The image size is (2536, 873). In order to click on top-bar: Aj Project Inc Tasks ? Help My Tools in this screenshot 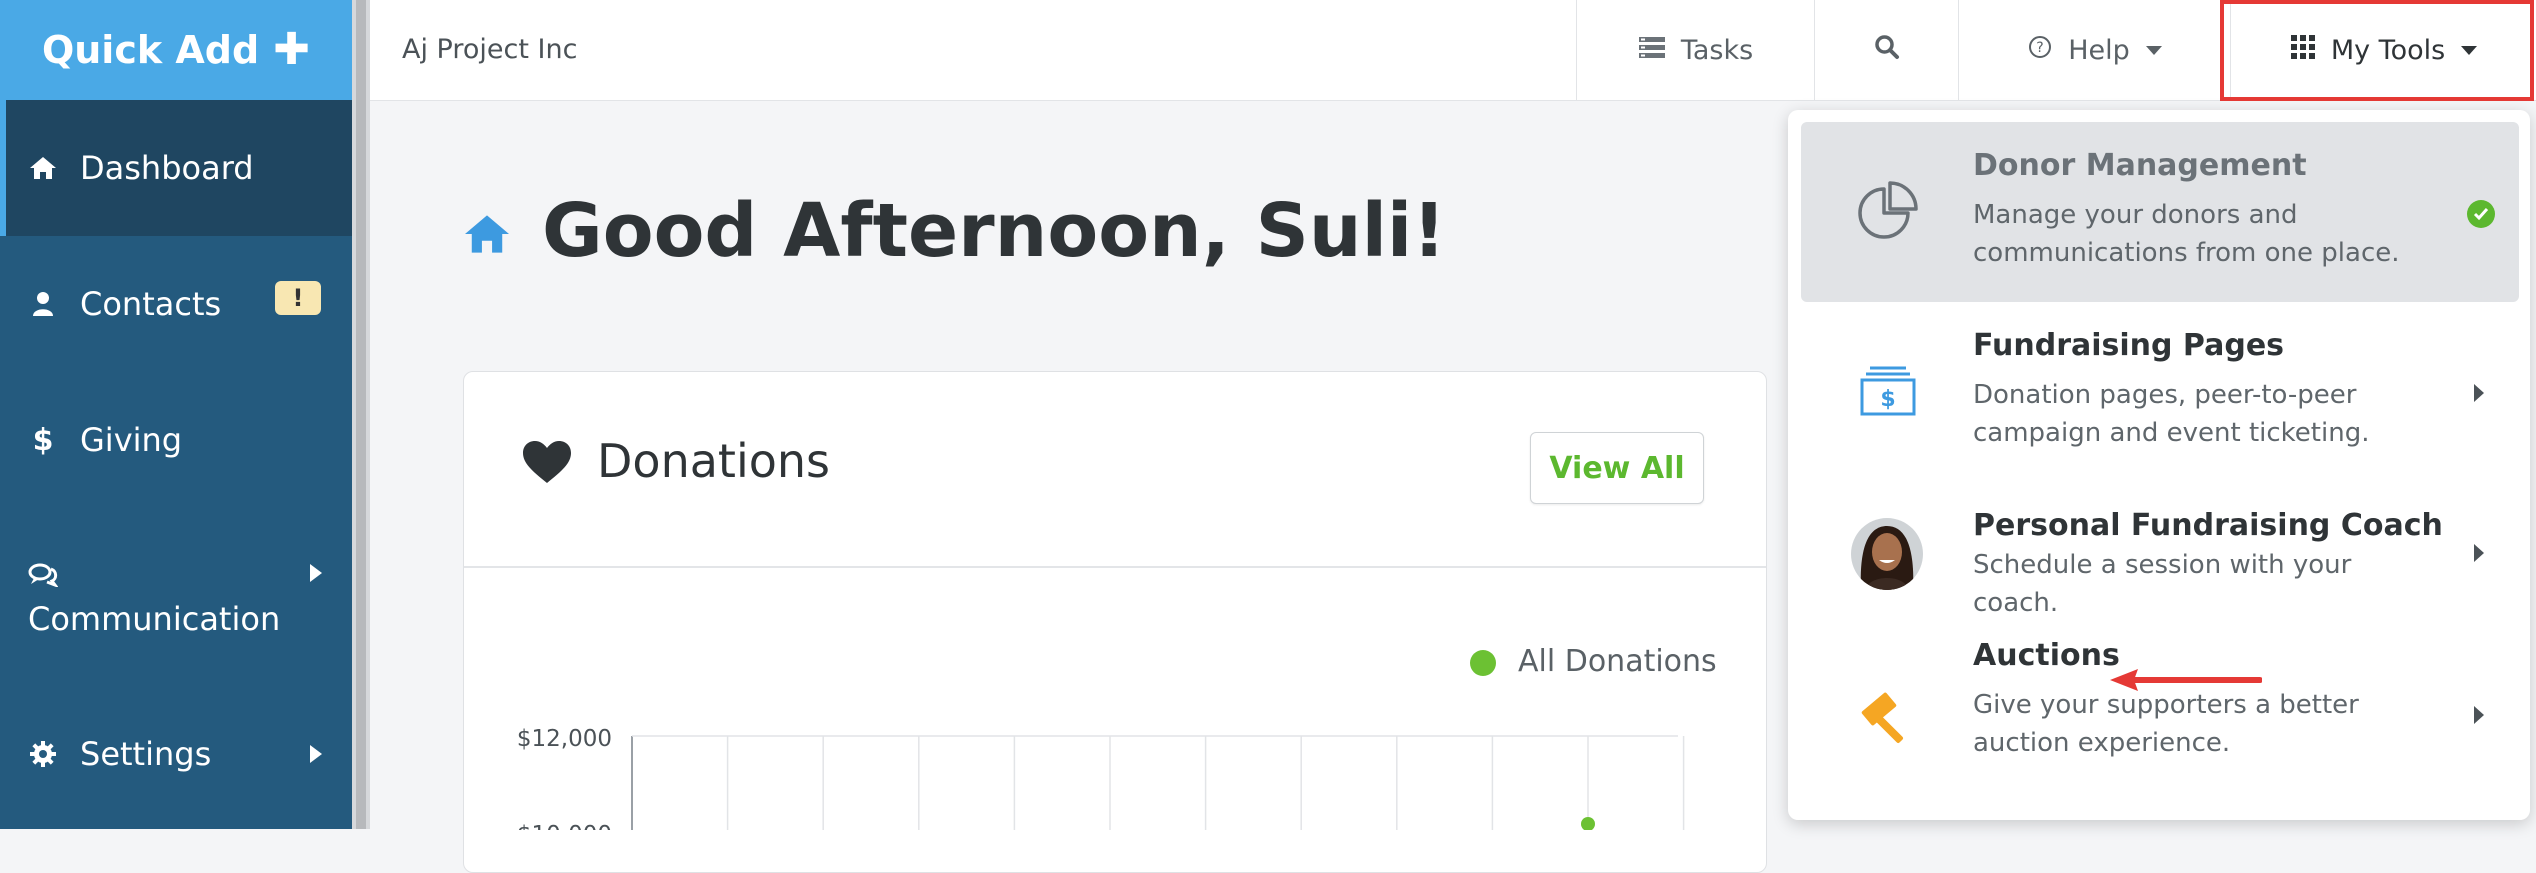, I will do `click(1453, 50)`.